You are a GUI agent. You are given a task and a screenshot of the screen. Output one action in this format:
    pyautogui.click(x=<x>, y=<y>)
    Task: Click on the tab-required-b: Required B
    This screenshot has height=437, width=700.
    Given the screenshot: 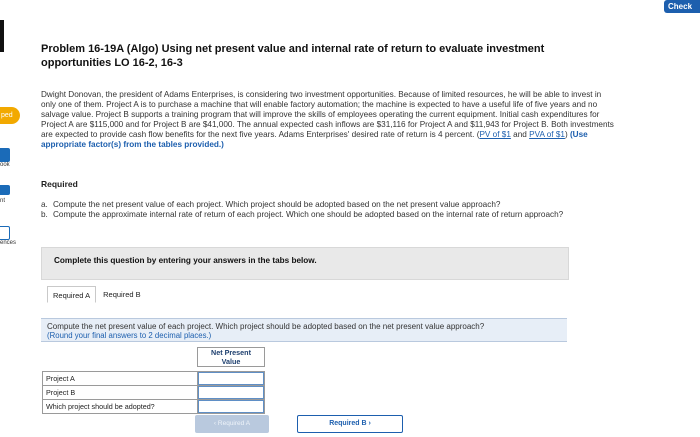 What is the action you would take?
    pyautogui.click(x=122, y=294)
    